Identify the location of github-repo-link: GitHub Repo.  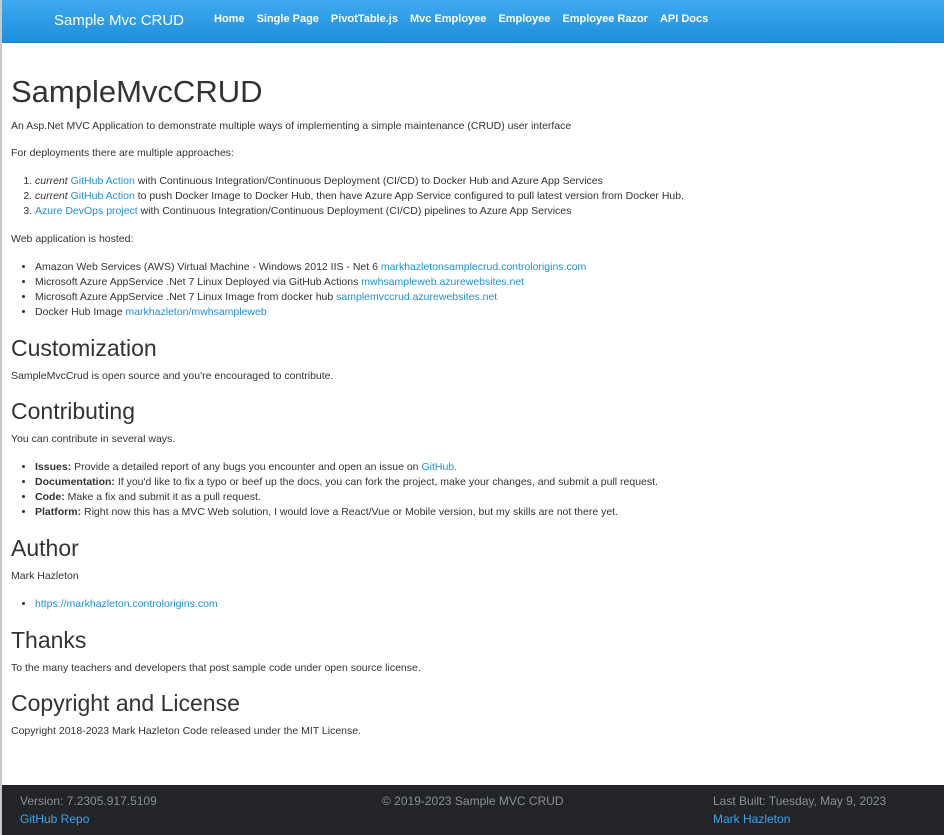
(88, 819).